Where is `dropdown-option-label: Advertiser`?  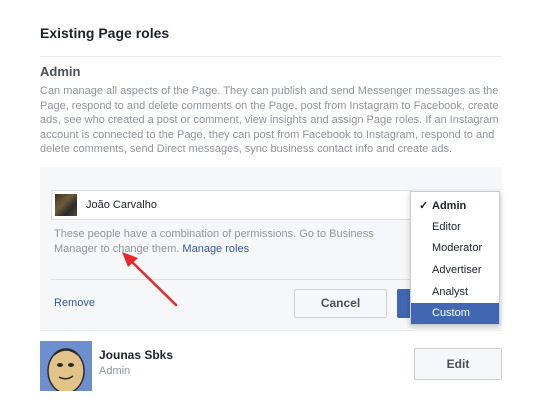
dropdown-option-label: Advertiser is located at coordinates (457, 270).